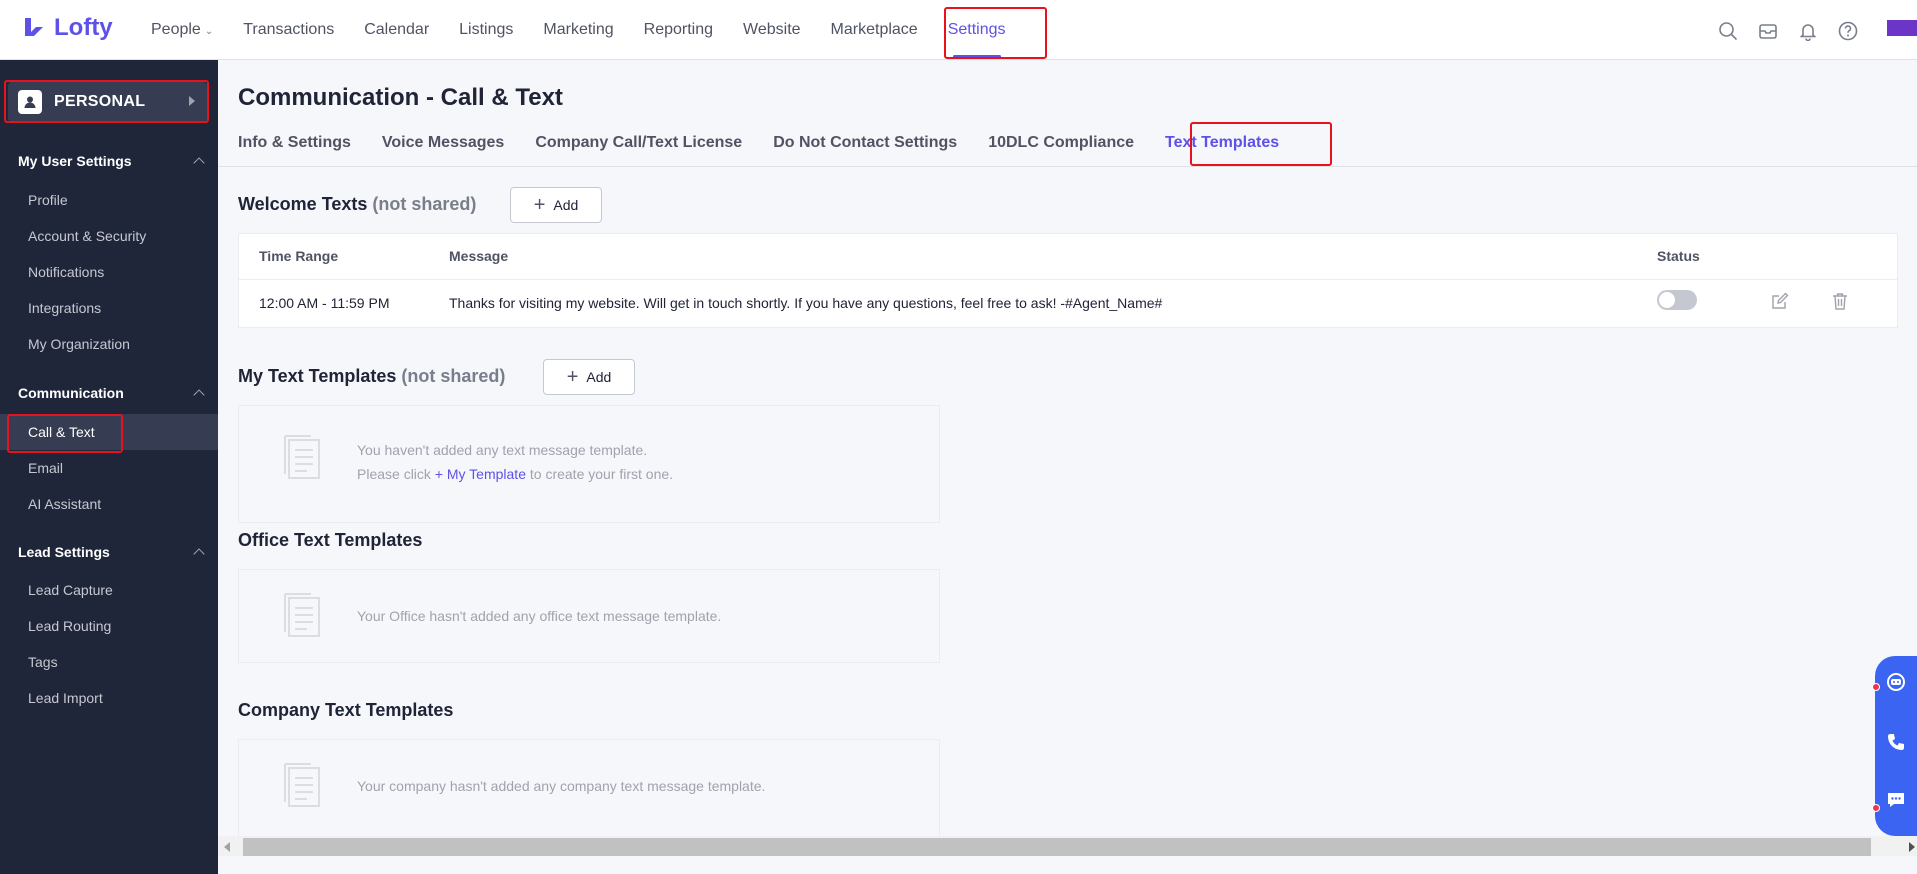 The image size is (1917, 874). What do you see at coordinates (69, 626) in the screenshot?
I see `sidebar-item-lead-routing: Lead Routing` at bounding box center [69, 626].